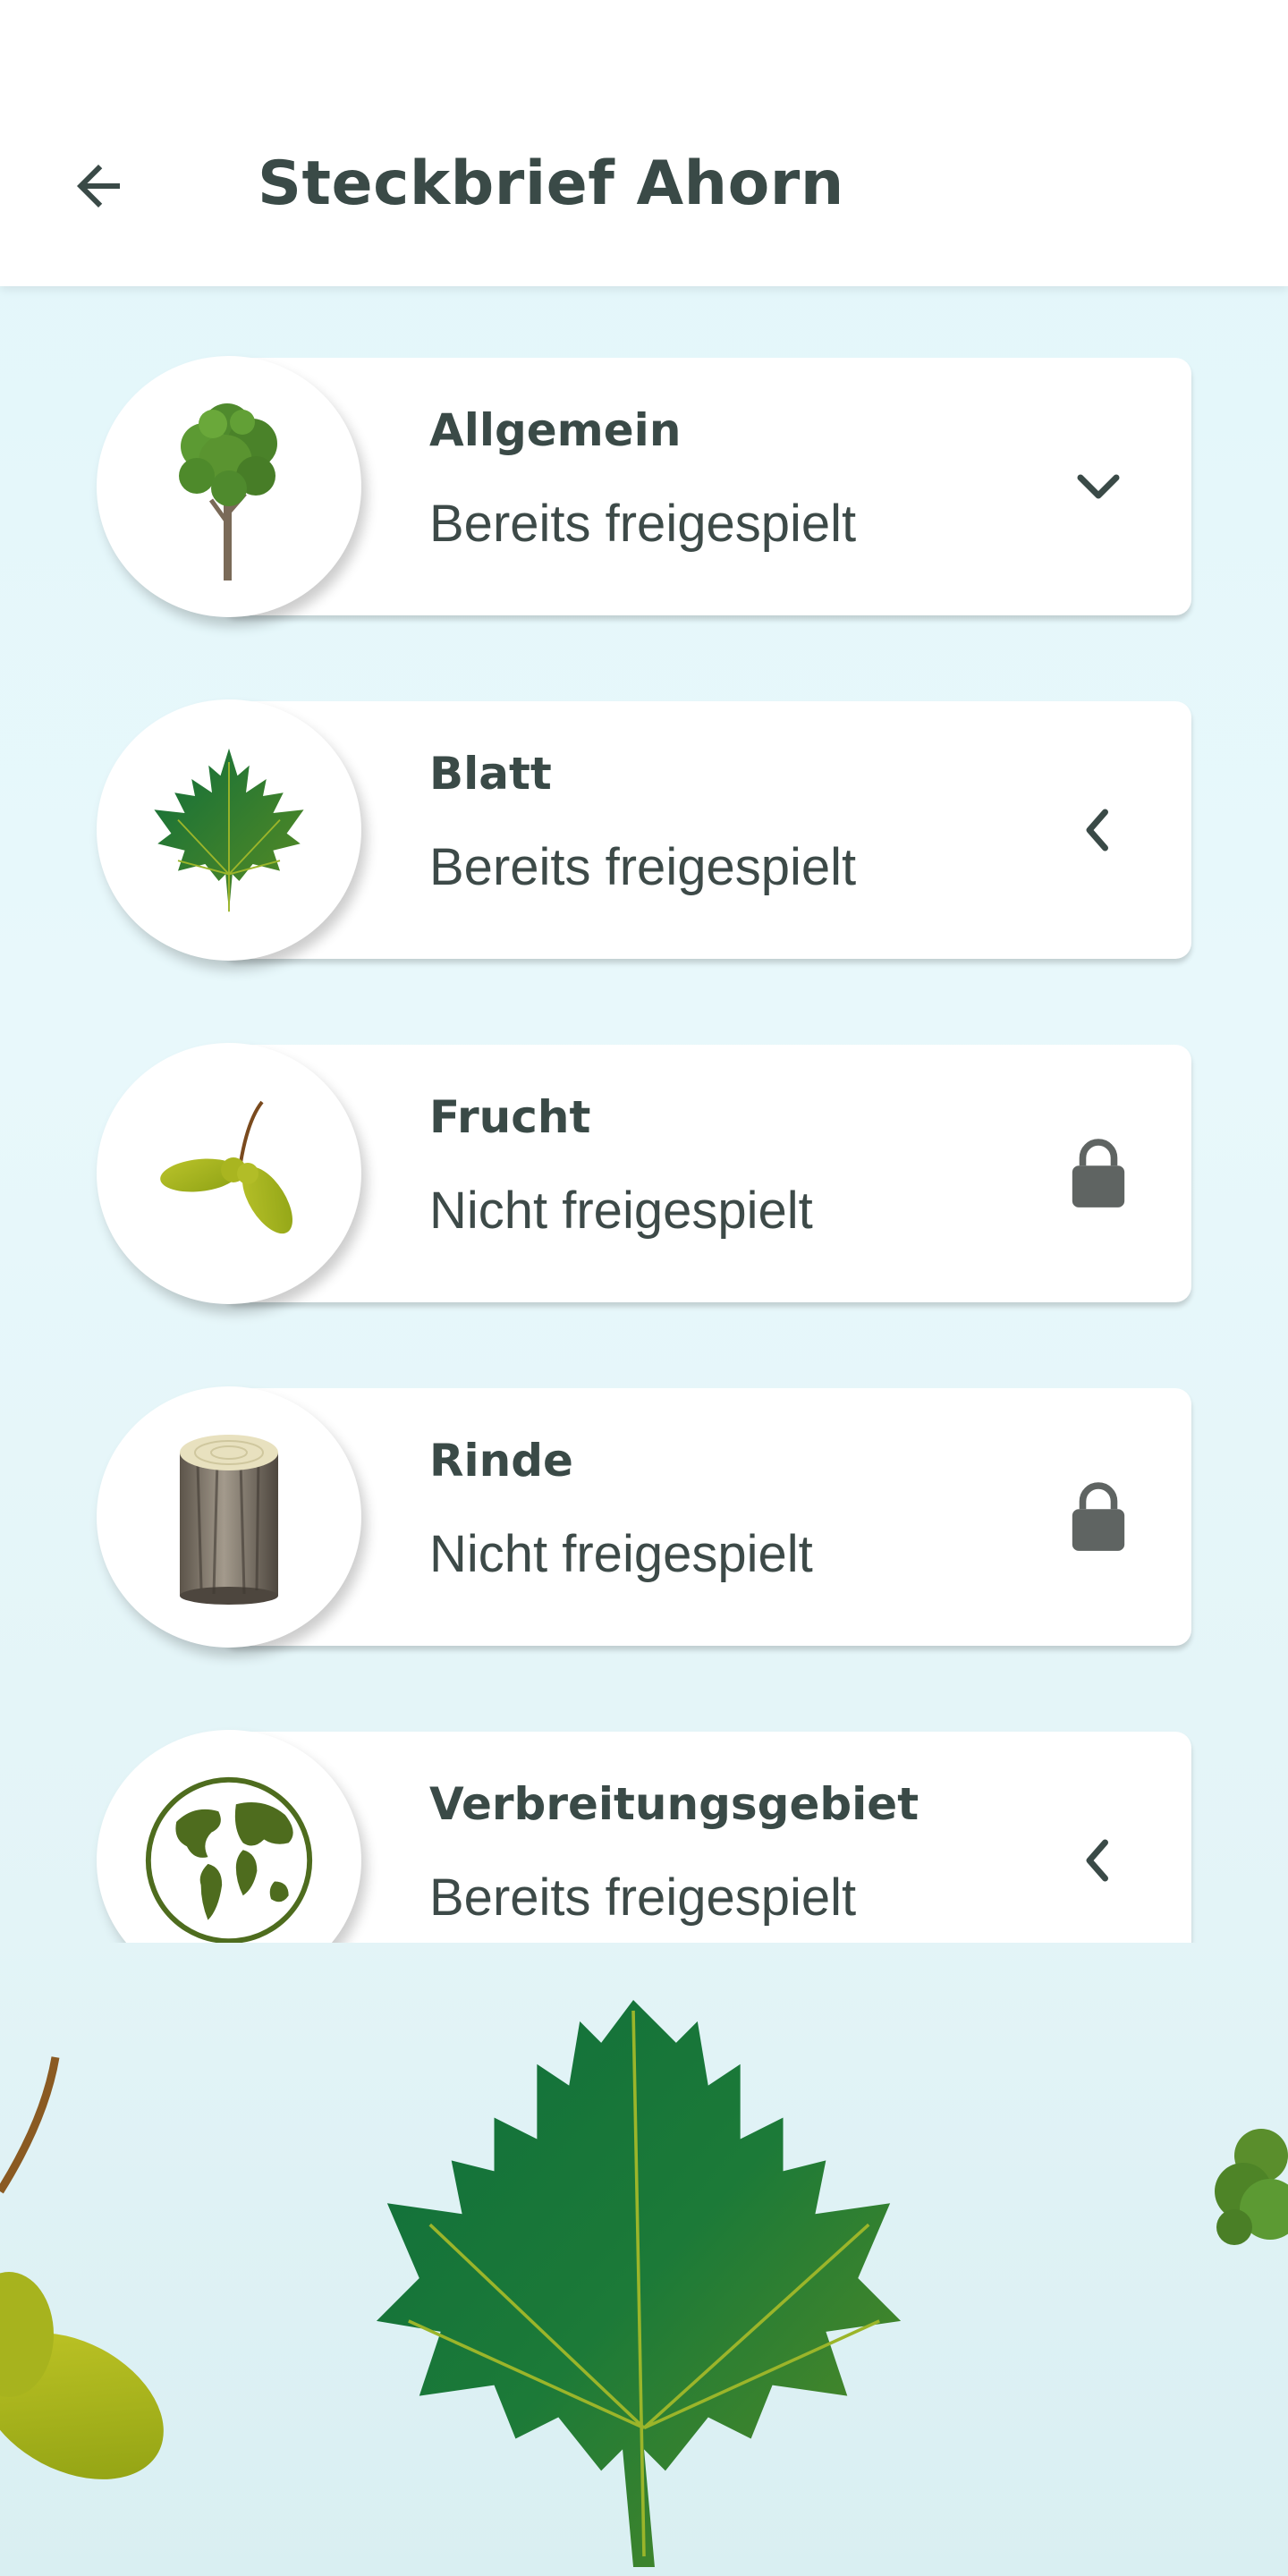 Image resolution: width=1288 pixels, height=2576 pixels. I want to click on card-title: Allgemein, so click(555, 430).